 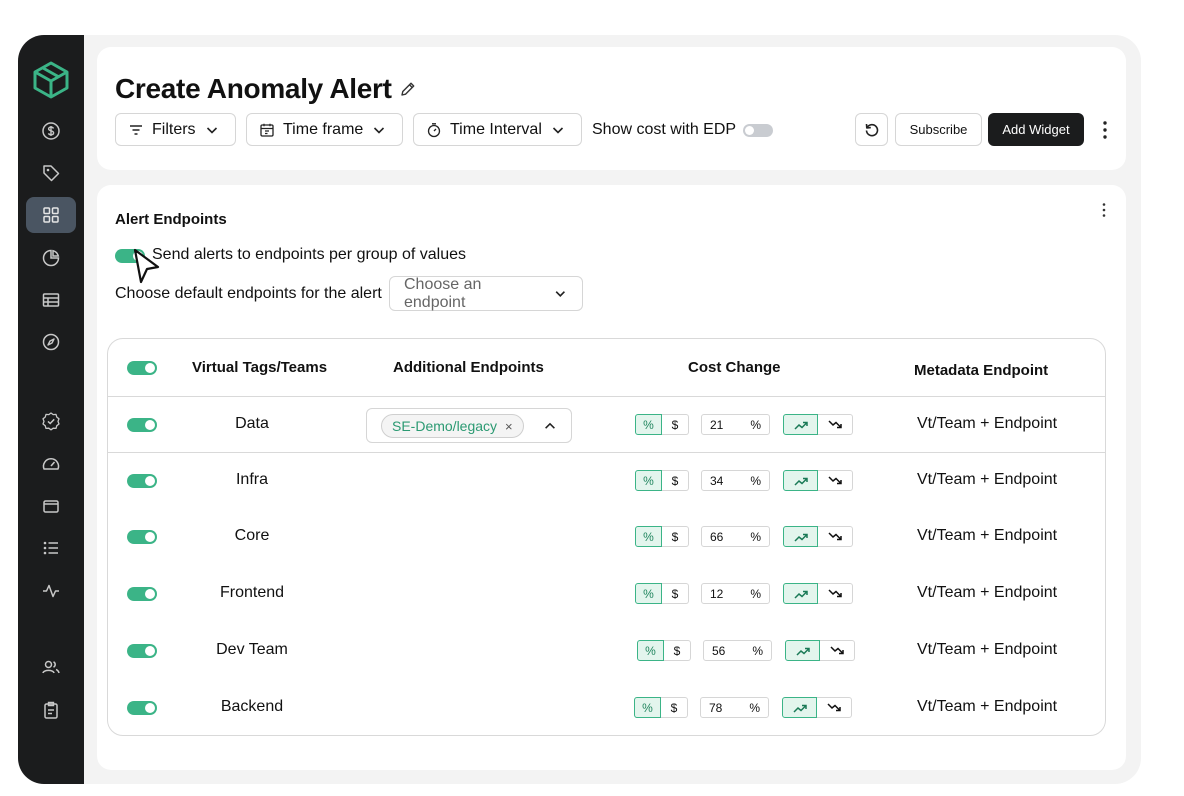 What do you see at coordinates (735, 480) in the screenshot?
I see `threshold-input: 34 %` at bounding box center [735, 480].